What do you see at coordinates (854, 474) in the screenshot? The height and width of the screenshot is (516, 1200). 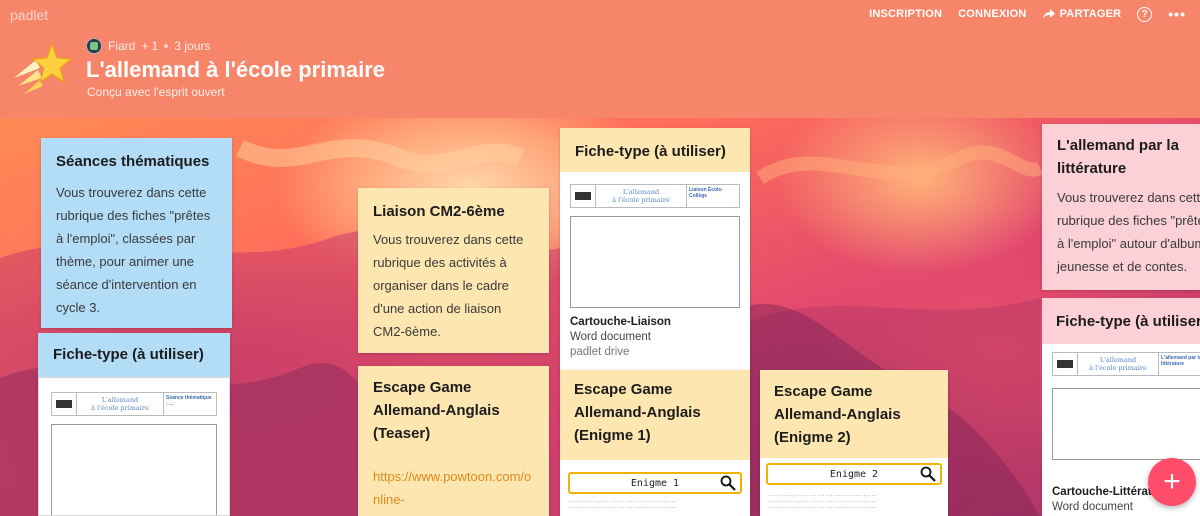 I see `enigme-label: Enigme 2` at bounding box center [854, 474].